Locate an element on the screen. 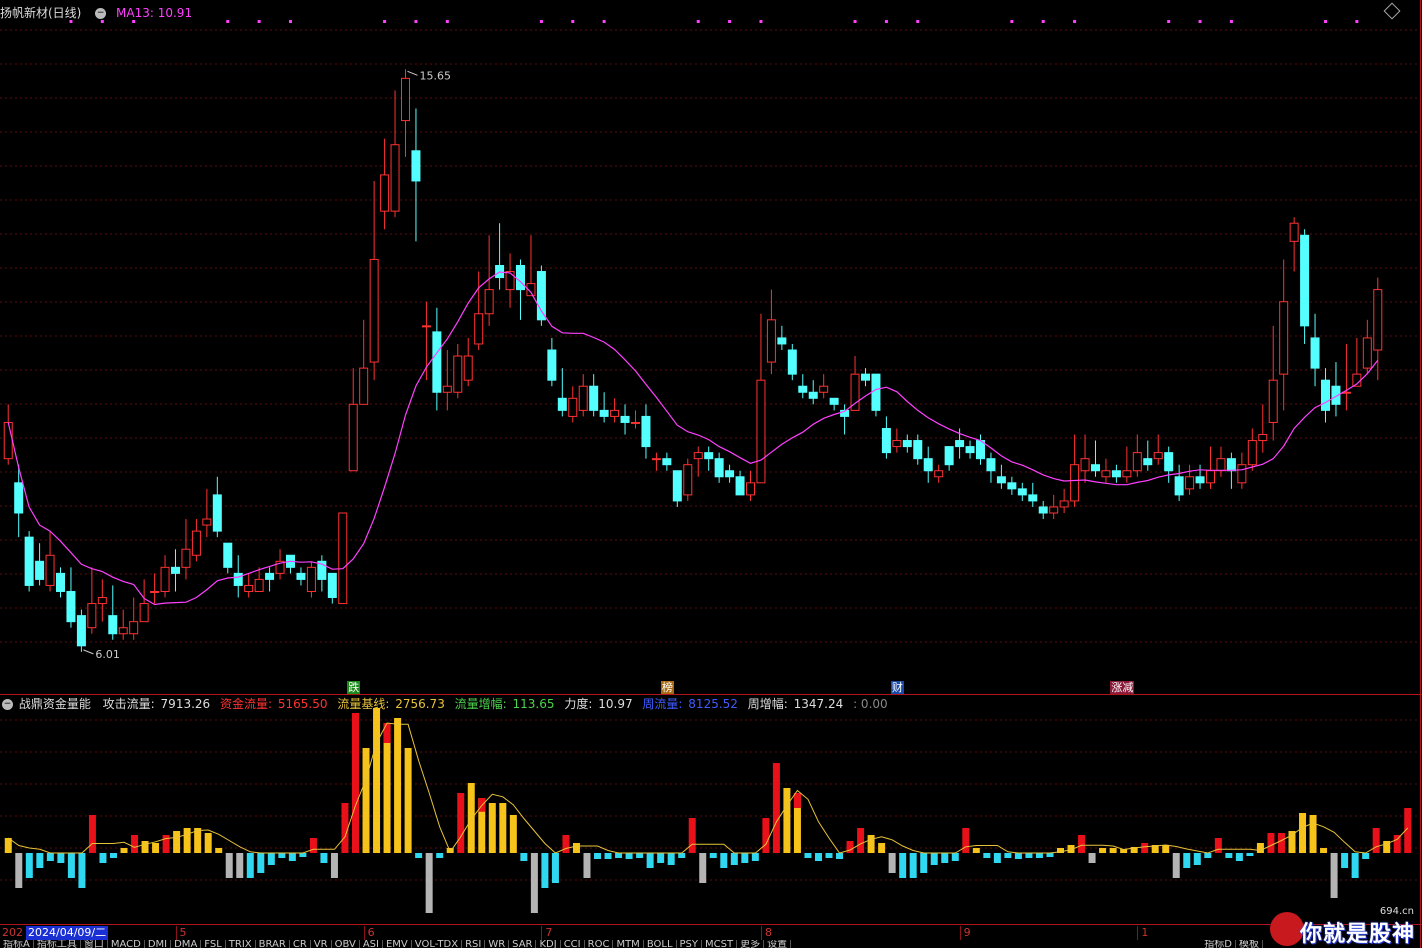 The image size is (1422, 948). indicator-tab: CR is located at coordinates (300, 944).